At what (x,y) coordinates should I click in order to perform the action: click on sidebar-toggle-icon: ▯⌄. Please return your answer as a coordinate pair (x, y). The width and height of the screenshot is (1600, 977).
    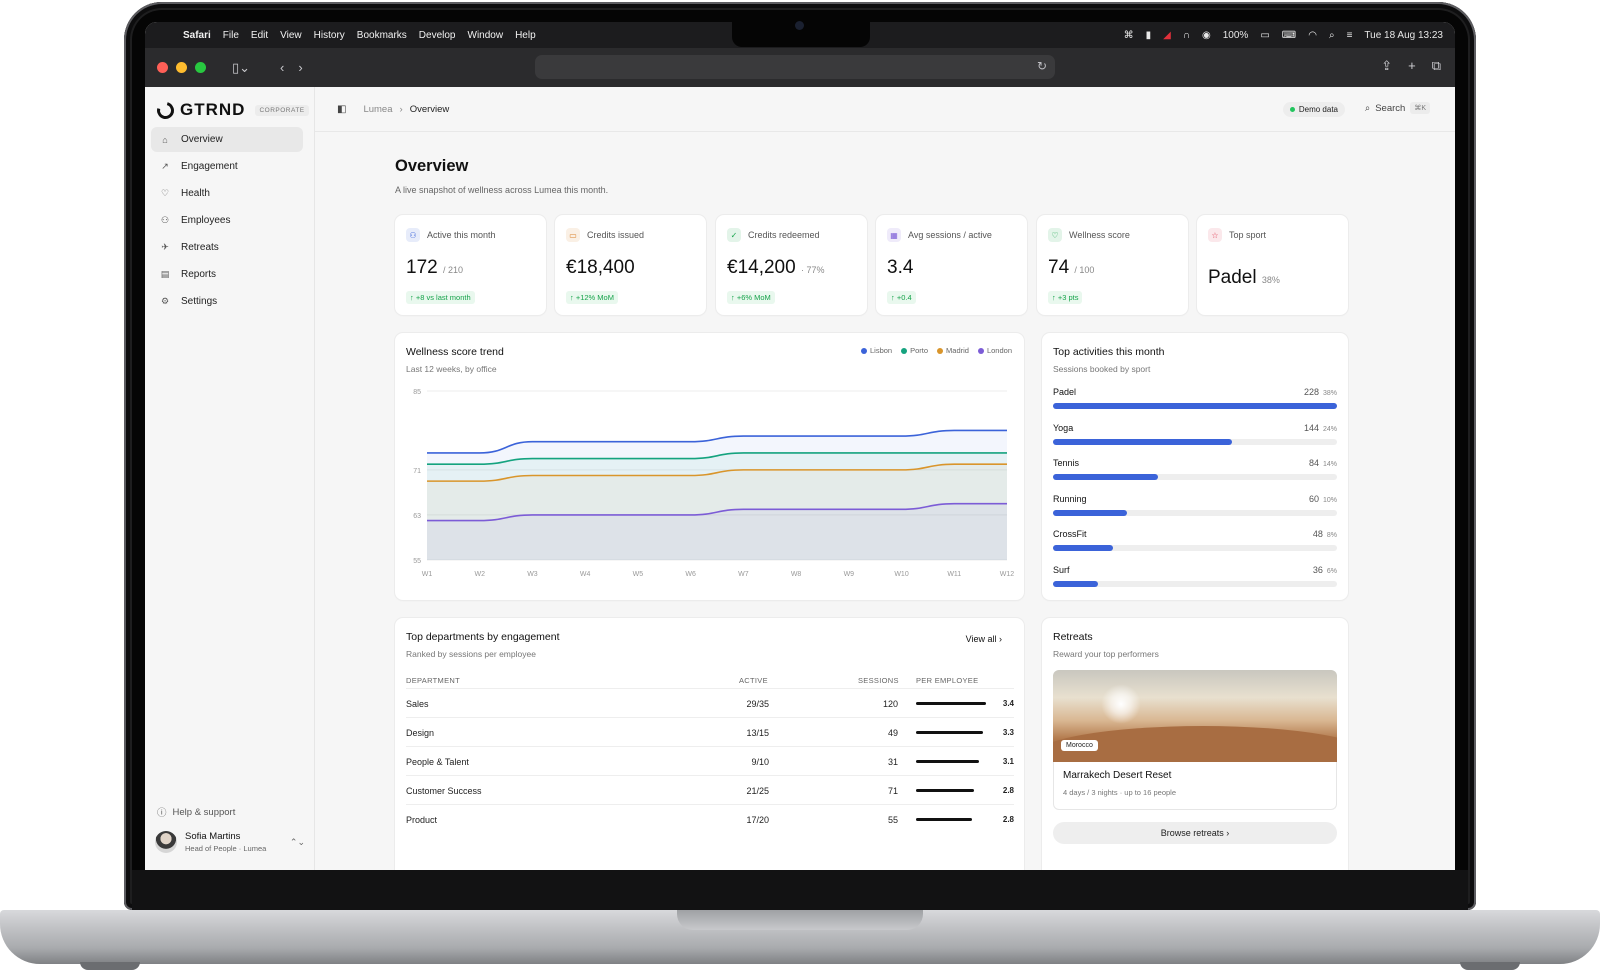
    Looking at the image, I should click on (241, 68).